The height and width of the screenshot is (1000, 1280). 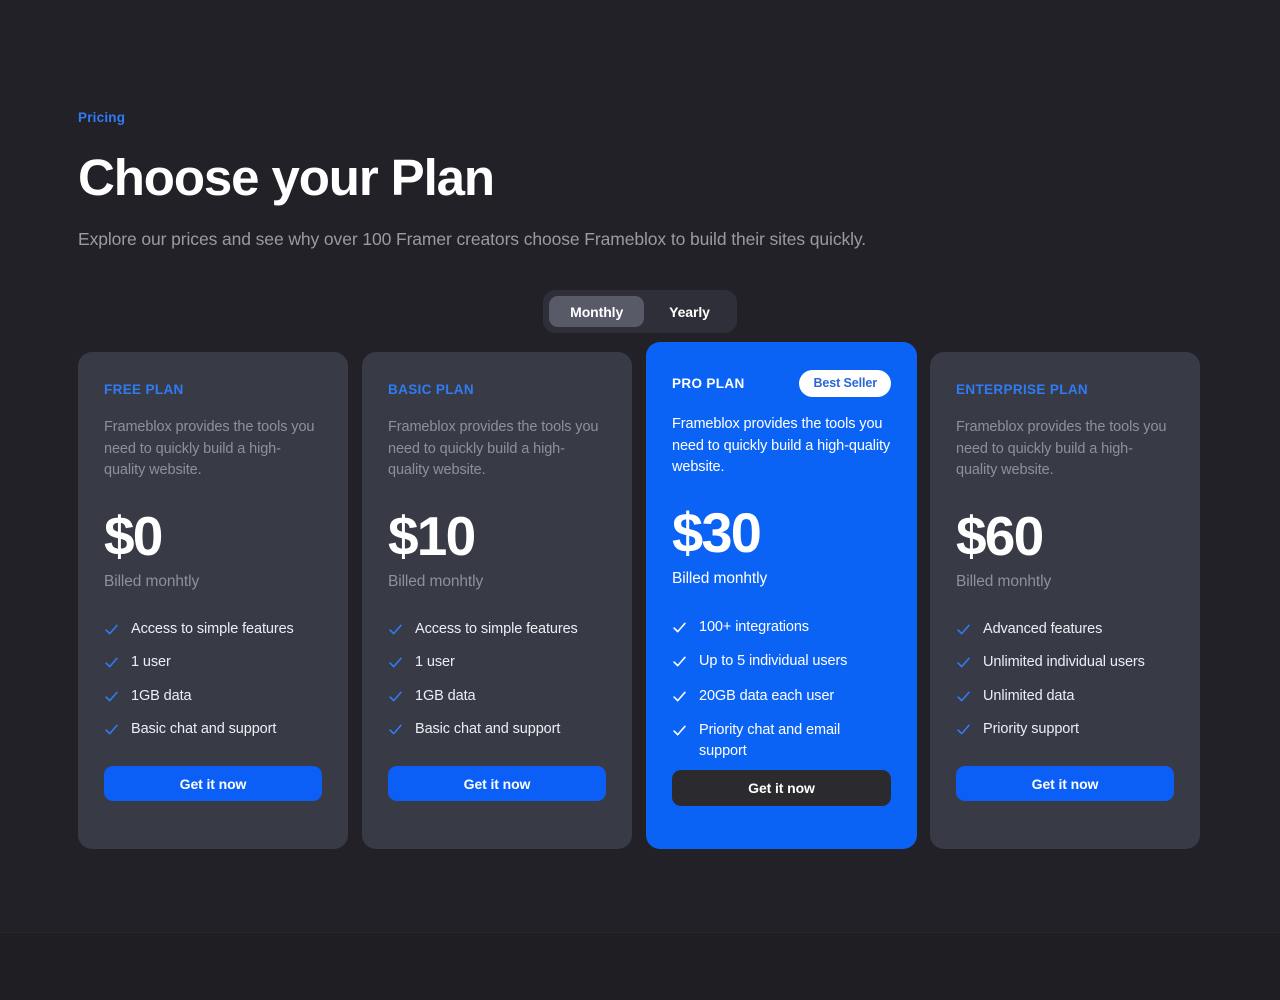 I want to click on list-item: 20GB data each user, so click(x=781, y=696).